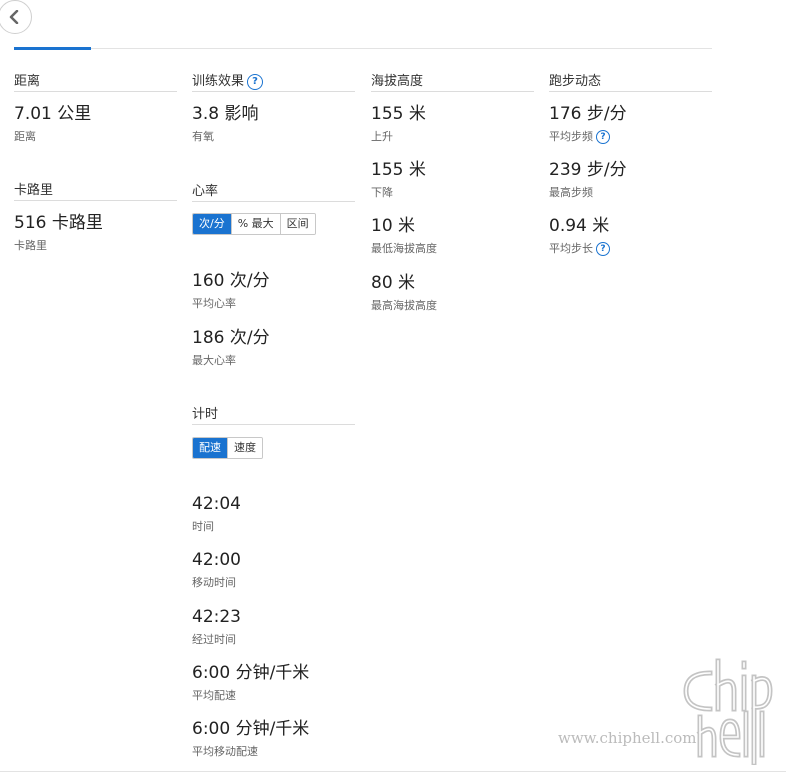 Image resolution: width=786 pixels, height=773 pixels. What do you see at coordinates (52, 48) in the screenshot?
I see `active-tab-indicator` at bounding box center [52, 48].